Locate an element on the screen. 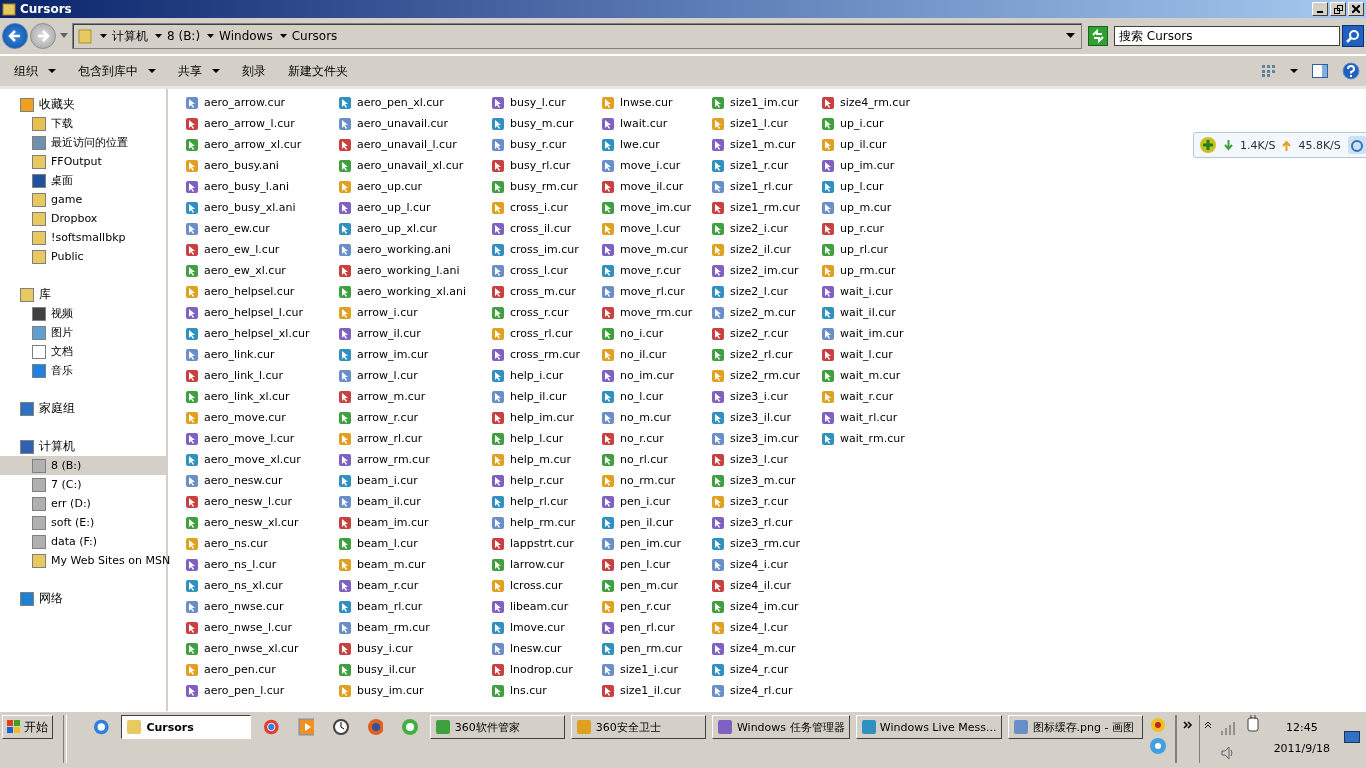 Image resolution: width=1366 pixels, height=768 pixels. file-item: move_rl.cur is located at coordinates (656, 291).